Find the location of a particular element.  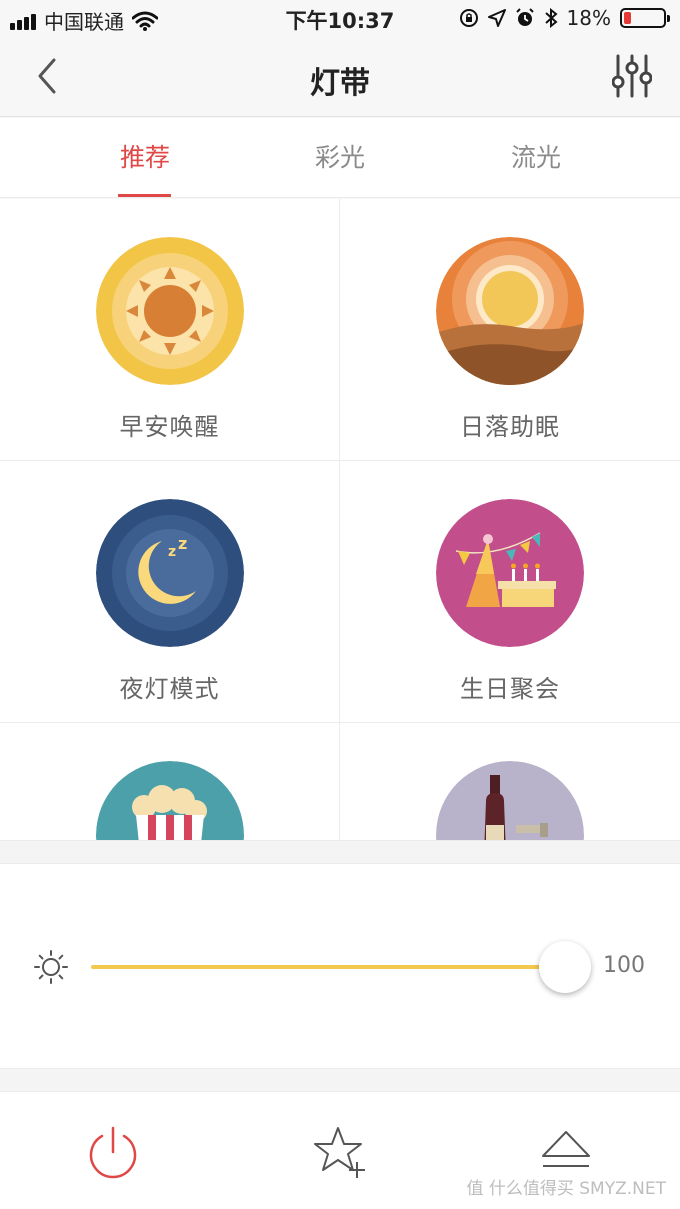

power-icon is located at coordinates (113, 1152).